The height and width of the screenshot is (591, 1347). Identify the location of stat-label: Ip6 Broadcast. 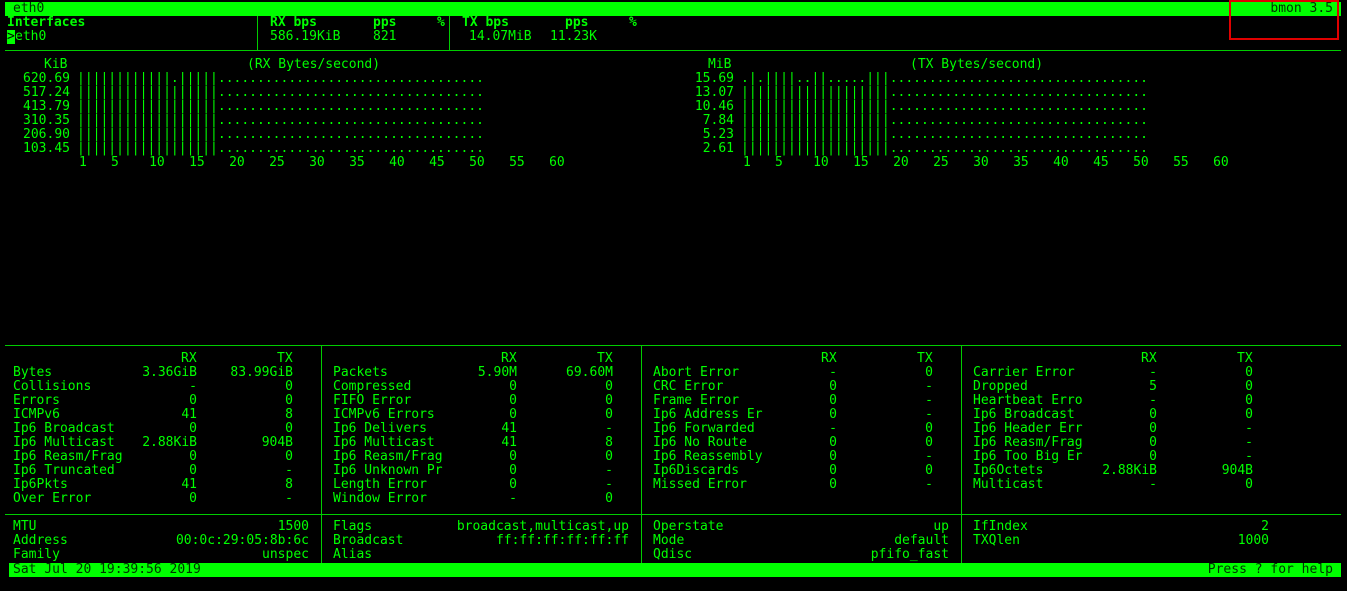
(64, 428).